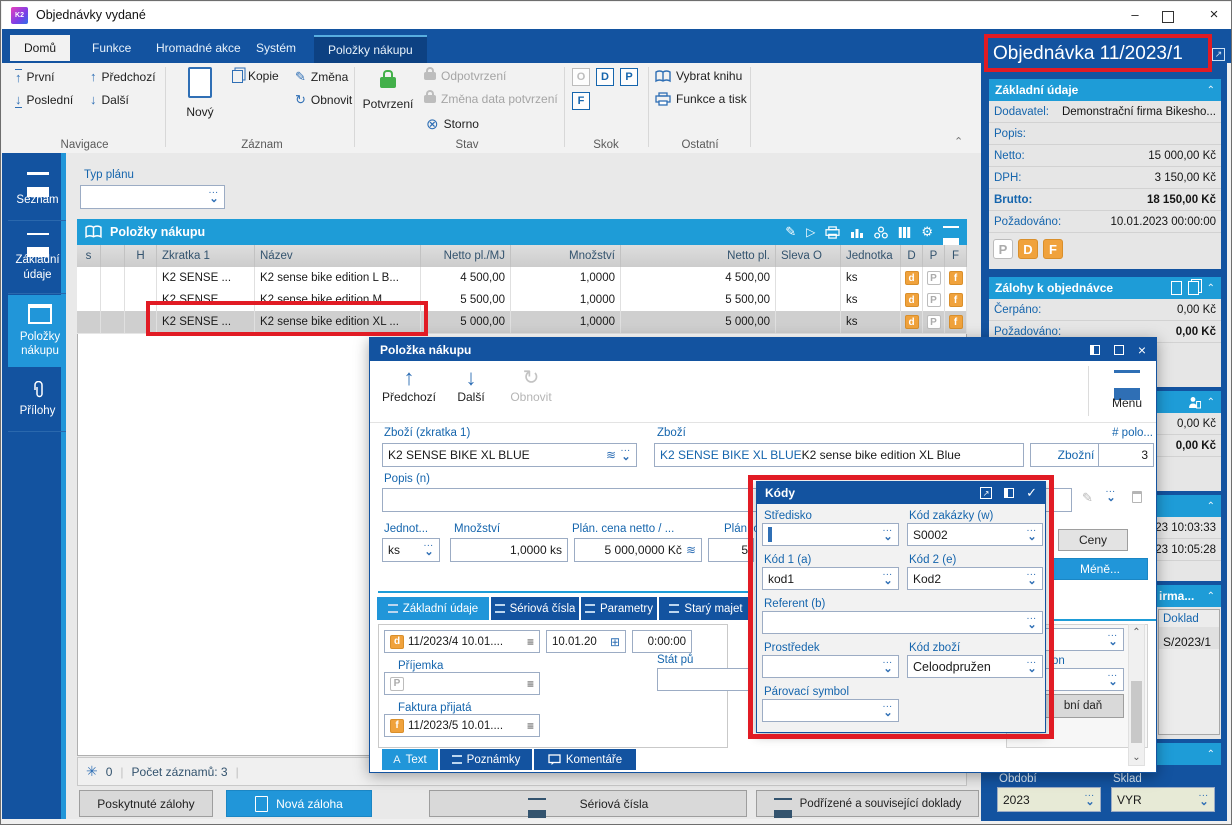 This screenshot has height=825, width=1232. What do you see at coordinates (830, 534) in the screenshot?
I see `stredisko-dropdown` at bounding box center [830, 534].